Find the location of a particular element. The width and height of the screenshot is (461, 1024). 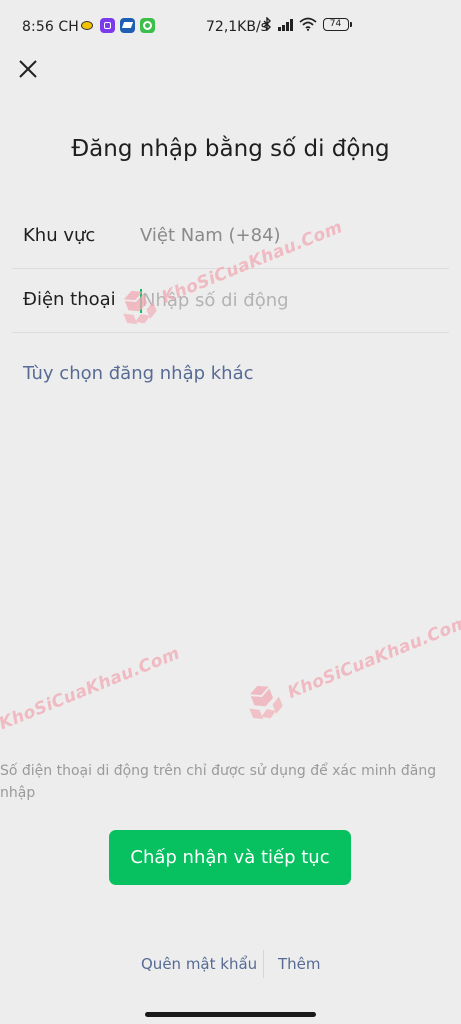

blue-app-icon is located at coordinates (127, 25).